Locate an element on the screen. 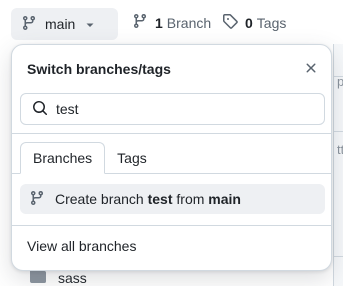  x-icon is located at coordinates (311, 69).